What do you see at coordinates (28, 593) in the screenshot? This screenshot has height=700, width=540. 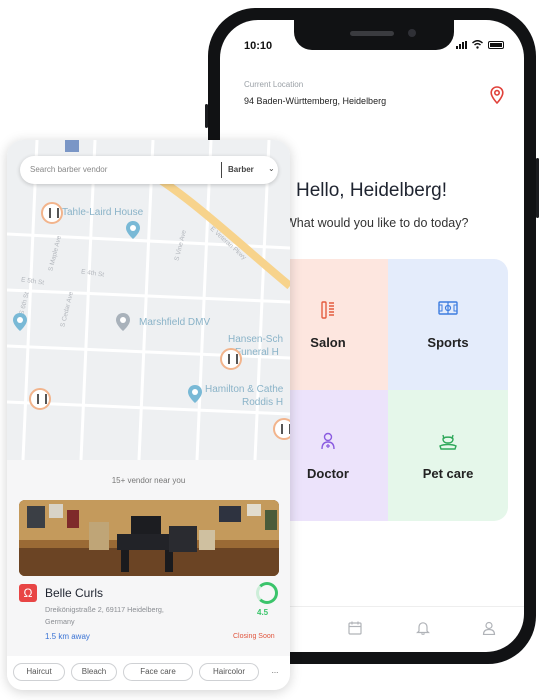 I see `vendor-logo-icon: Ω` at bounding box center [28, 593].